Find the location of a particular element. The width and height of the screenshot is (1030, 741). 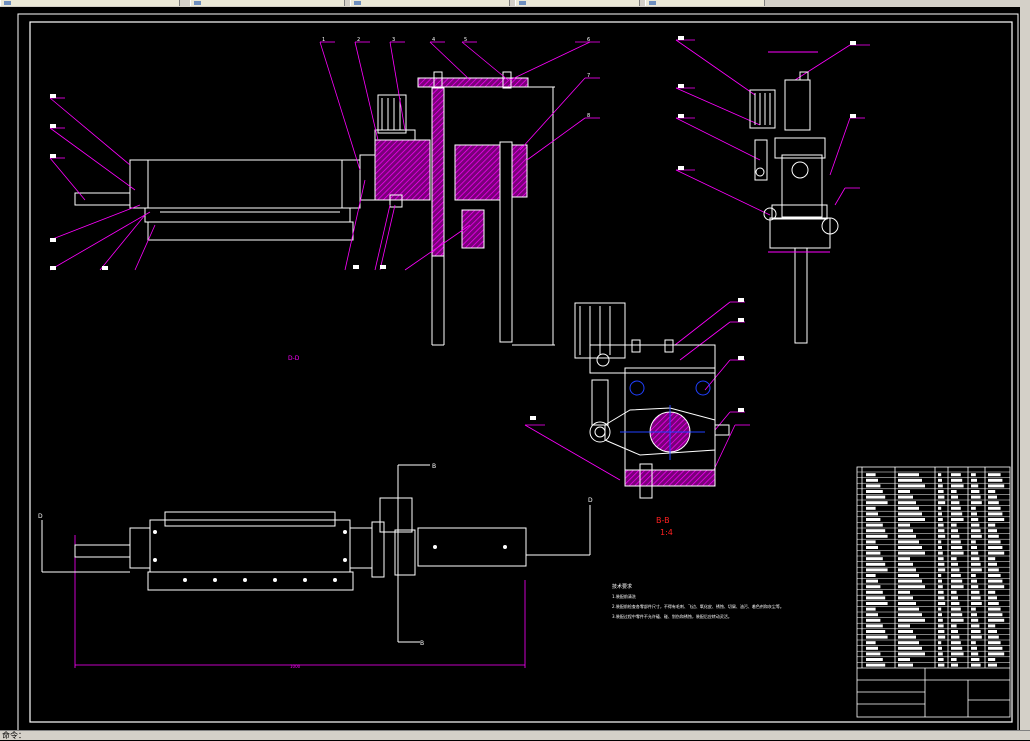

command-line: 命令： is located at coordinates (515, 735).